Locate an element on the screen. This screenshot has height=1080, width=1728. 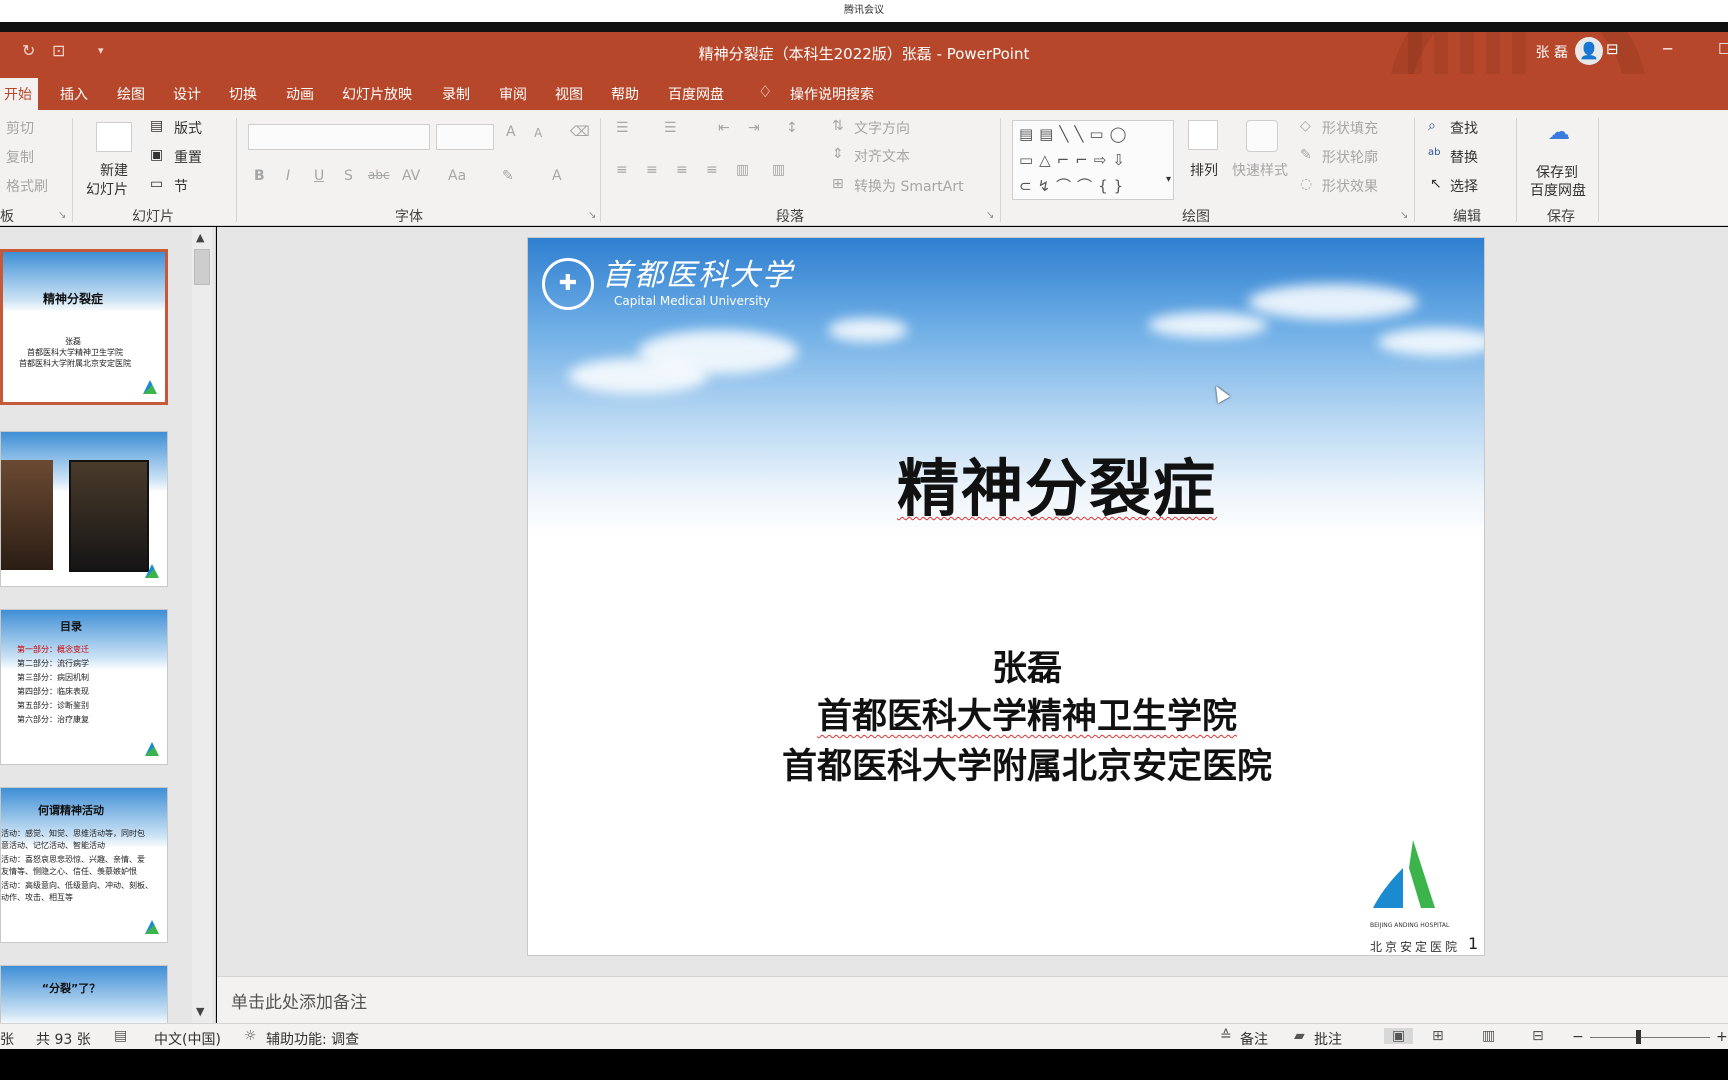
comments-toggle: 批注 is located at coordinates (1328, 1039).